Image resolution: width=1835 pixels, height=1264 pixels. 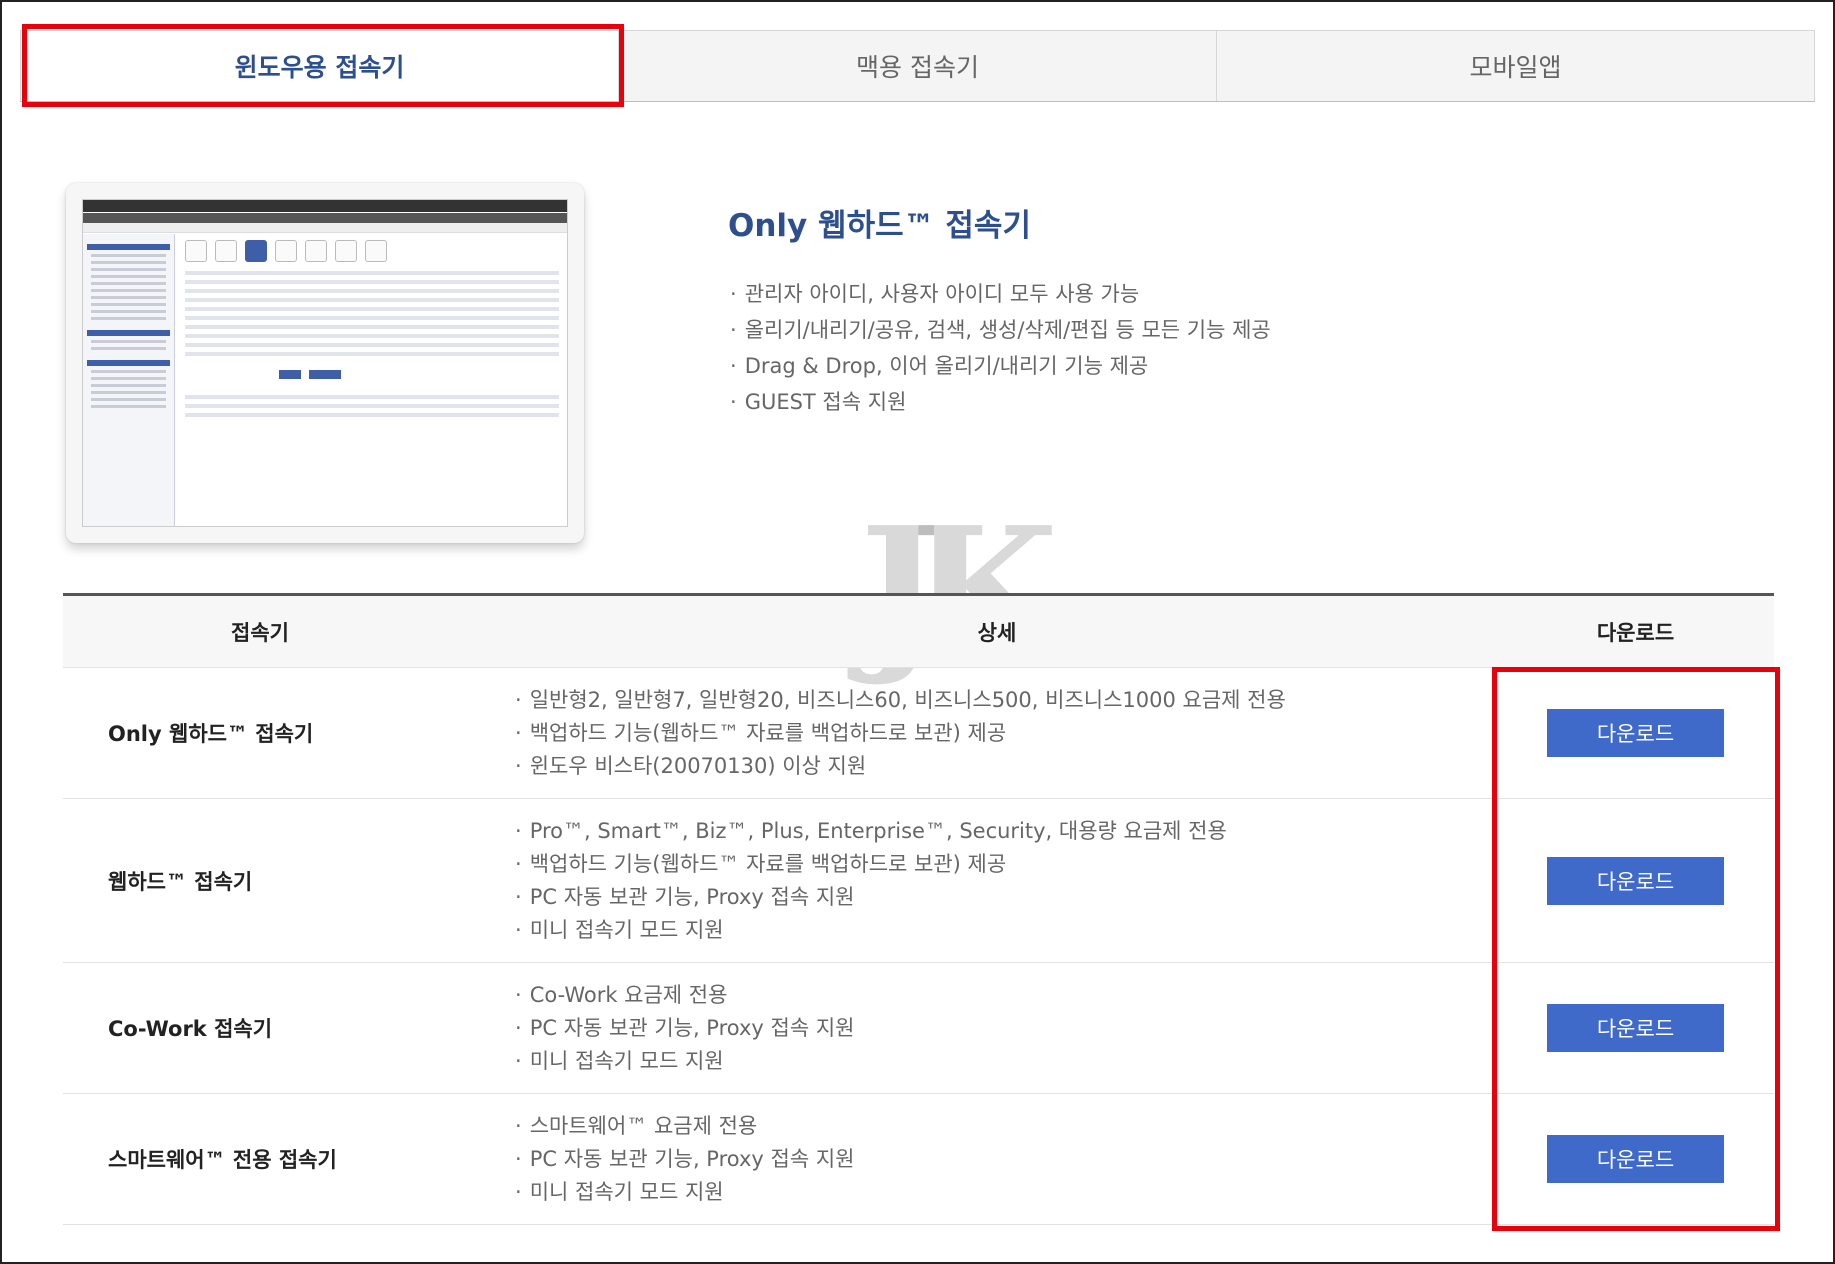 I want to click on connector-preview-image, so click(x=325, y=363).